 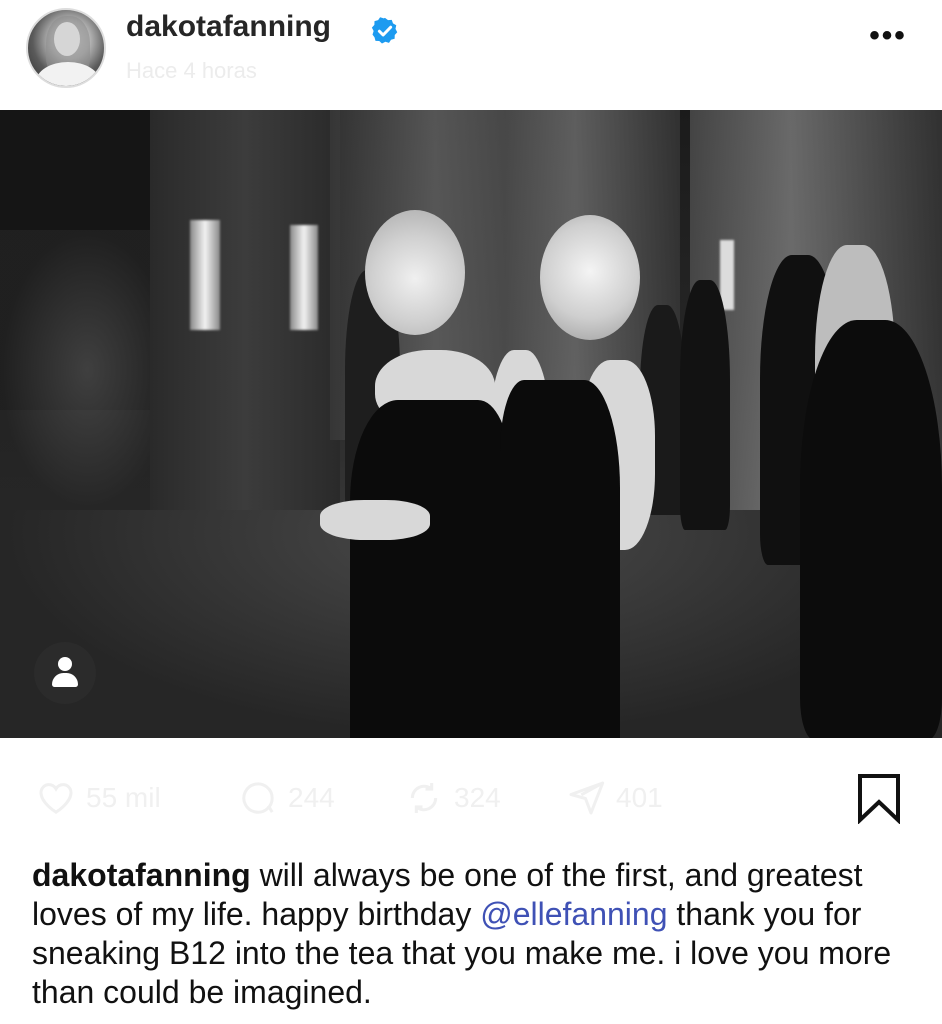 I want to click on avatar, so click(x=66, y=48).